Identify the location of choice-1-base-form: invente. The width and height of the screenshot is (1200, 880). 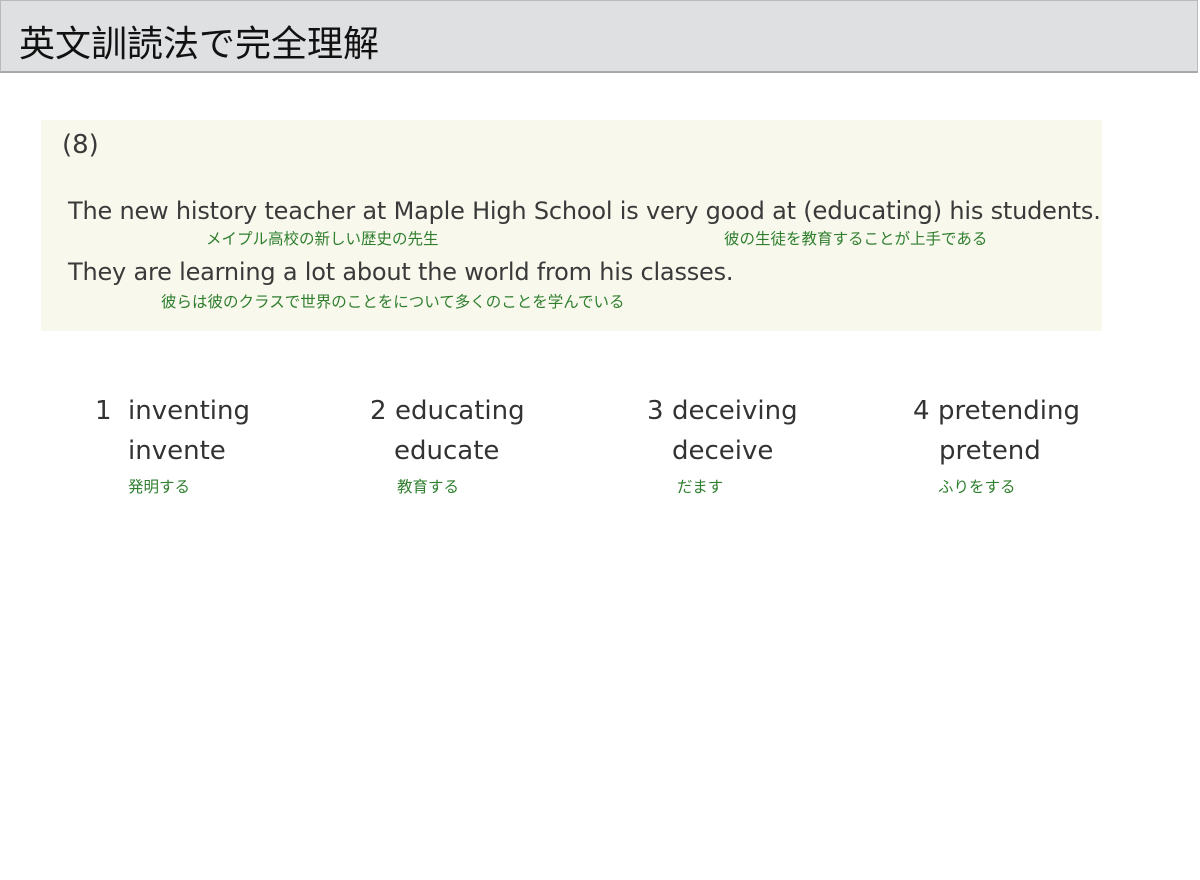
(177, 451).